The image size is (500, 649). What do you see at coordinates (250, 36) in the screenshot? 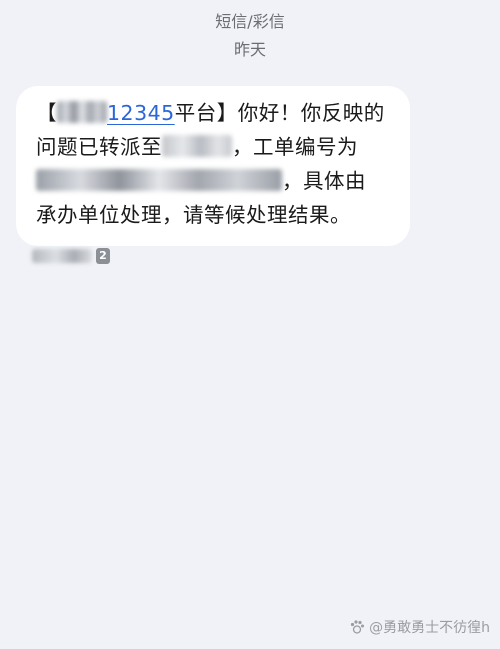
I see `conversation-header: 短信/彩信 昨天` at bounding box center [250, 36].